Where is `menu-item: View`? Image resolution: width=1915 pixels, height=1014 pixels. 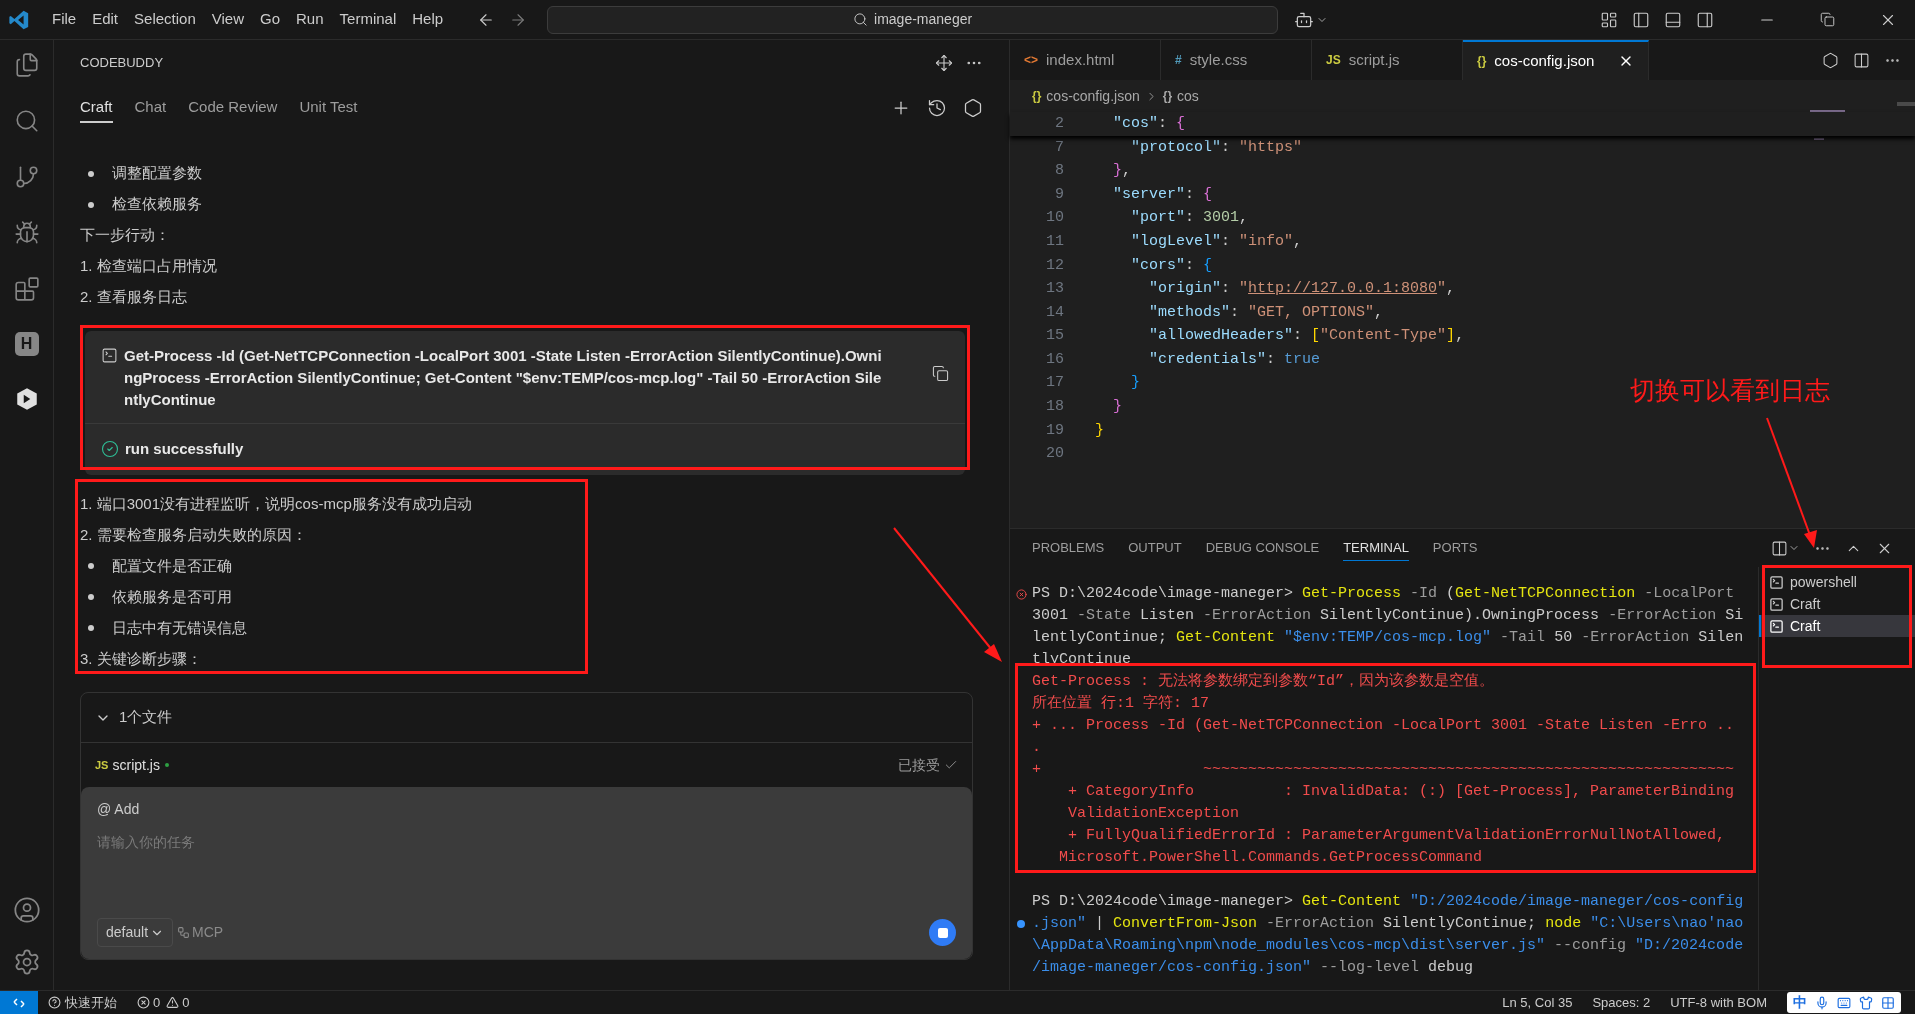 menu-item: View is located at coordinates (227, 19).